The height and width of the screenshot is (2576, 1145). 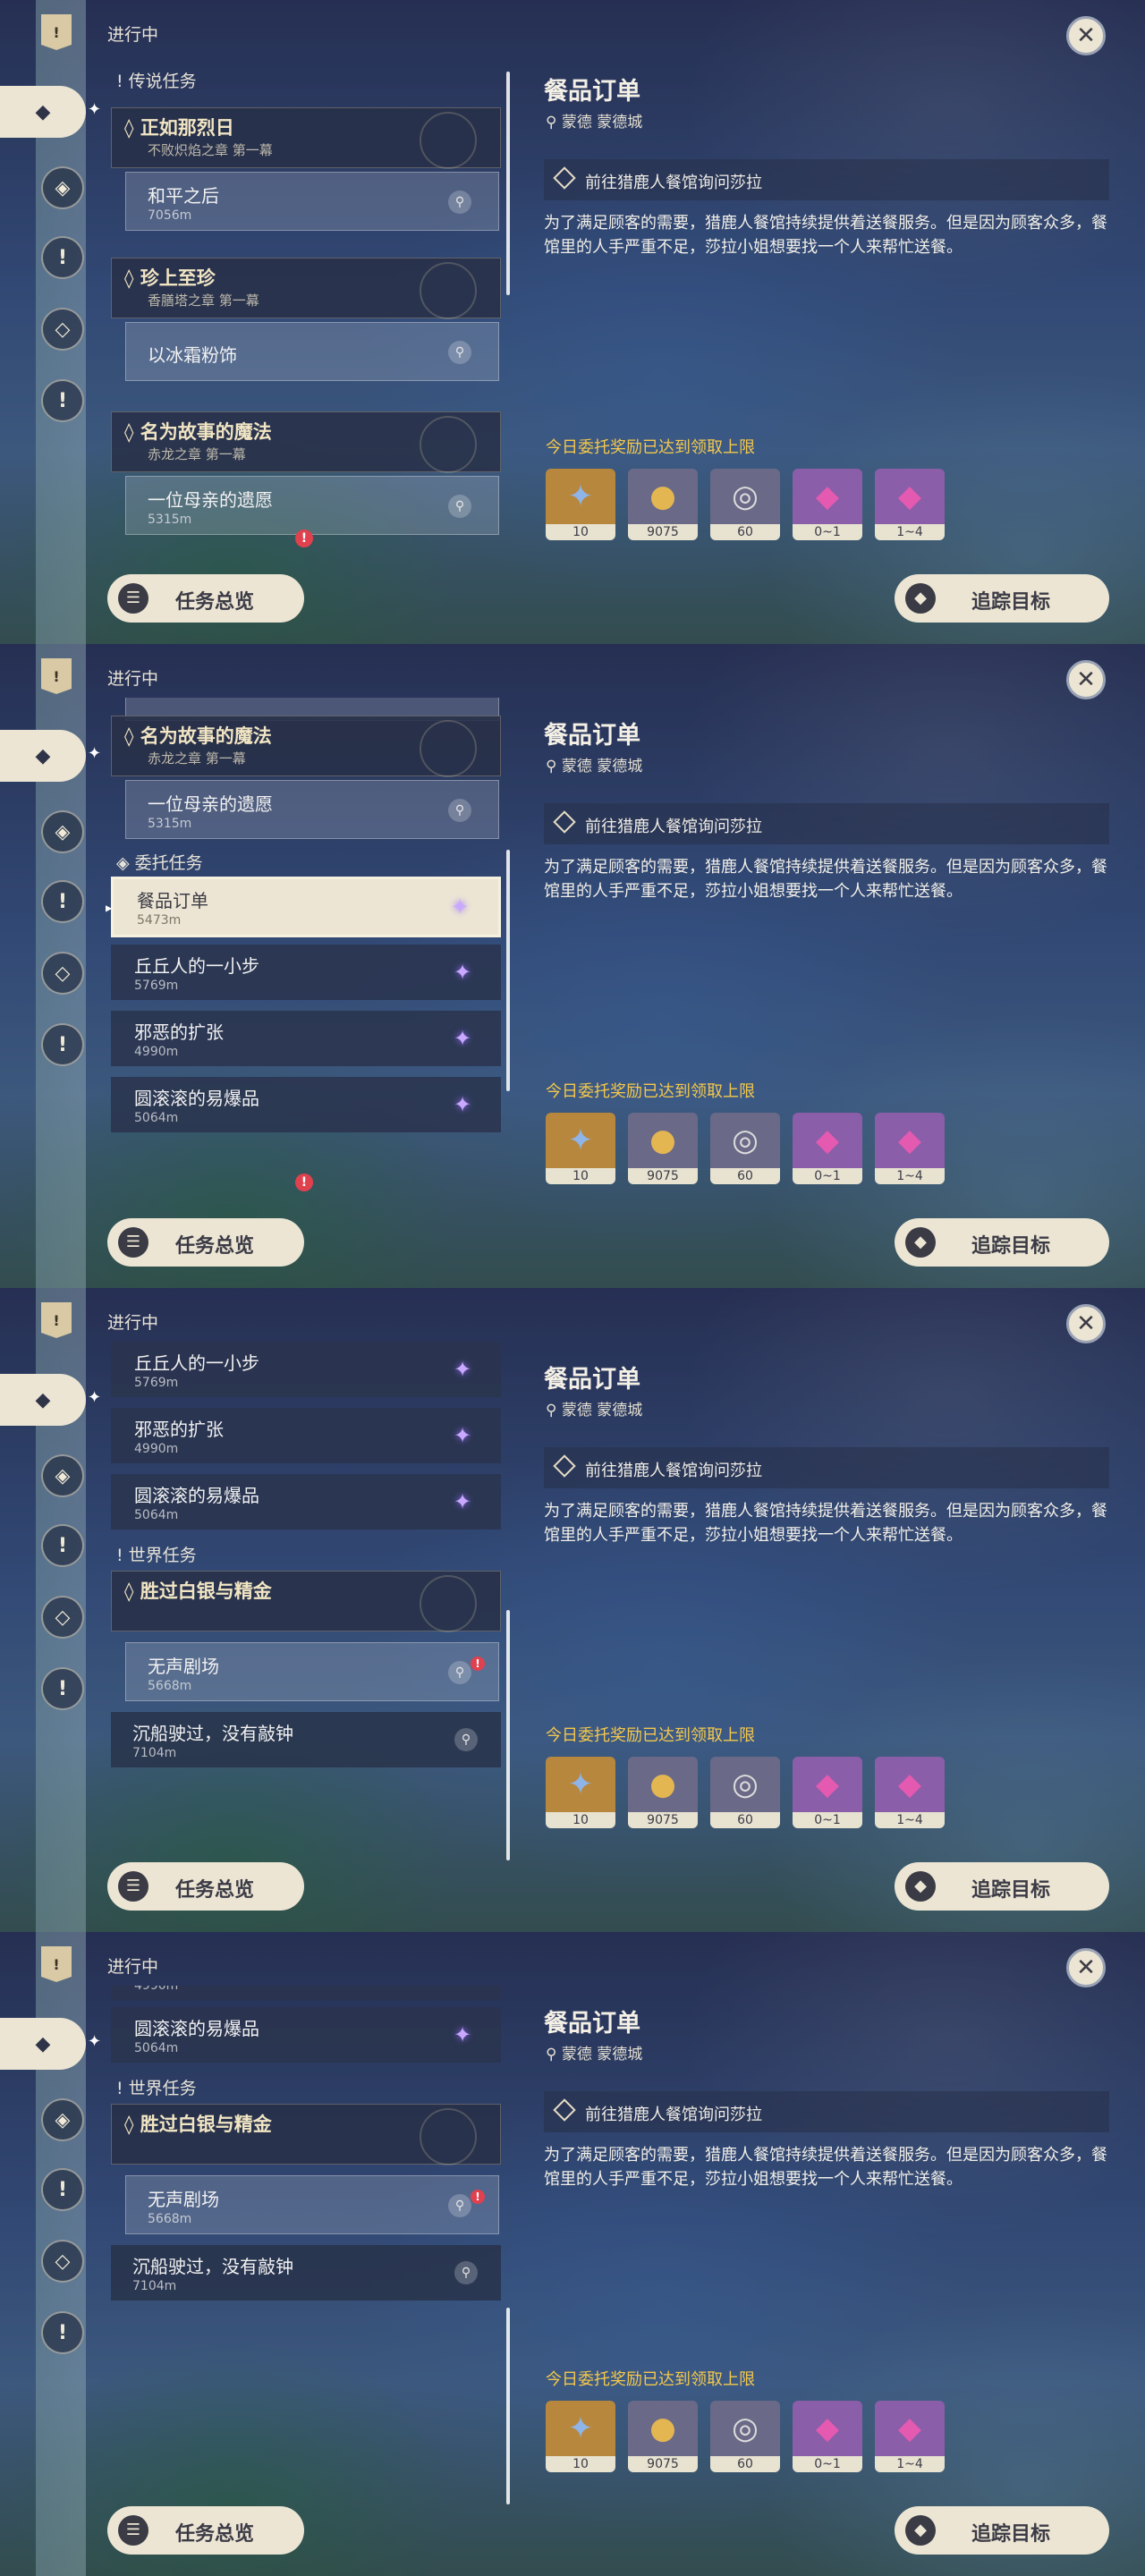 What do you see at coordinates (215, 1246) in the screenshot?
I see `overview-label: 任务总览` at bounding box center [215, 1246].